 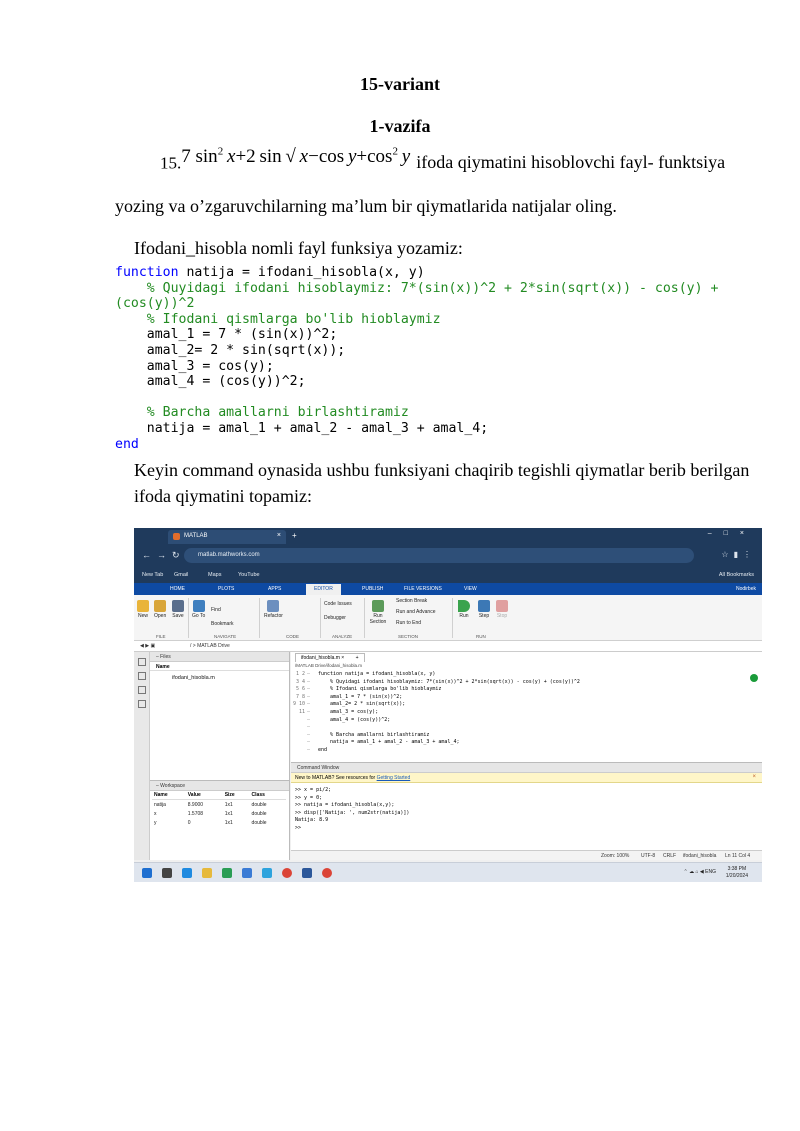 What do you see at coordinates (338, 604) in the screenshot?
I see `code-issues-button: Code Issues` at bounding box center [338, 604].